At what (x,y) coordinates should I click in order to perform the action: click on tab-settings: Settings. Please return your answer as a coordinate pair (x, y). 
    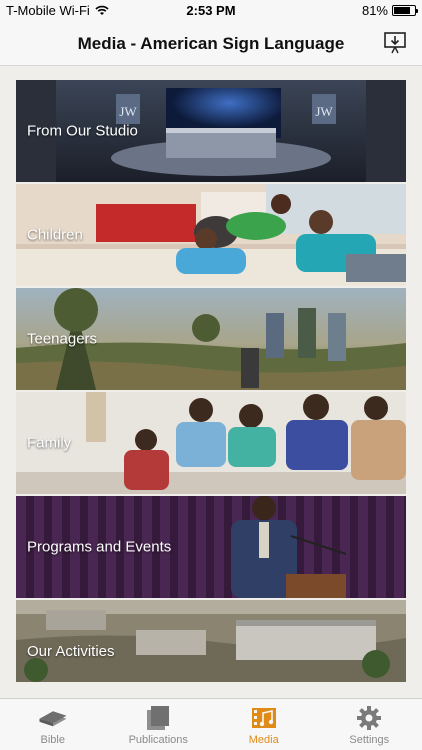
    Looking at the image, I should click on (369, 724).